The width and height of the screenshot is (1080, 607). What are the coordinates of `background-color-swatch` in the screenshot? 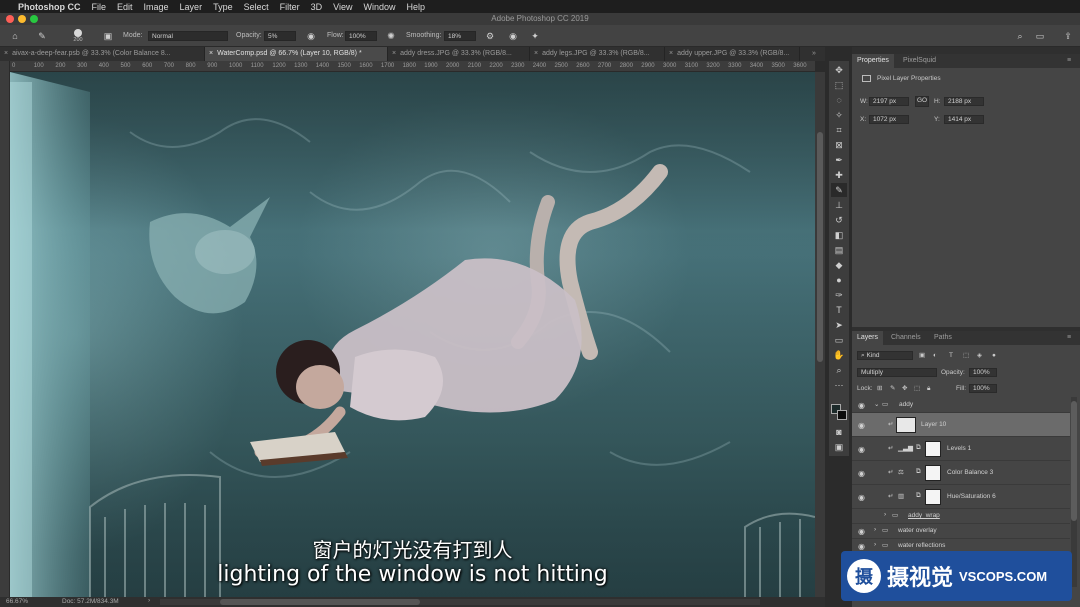 It's located at (842, 415).